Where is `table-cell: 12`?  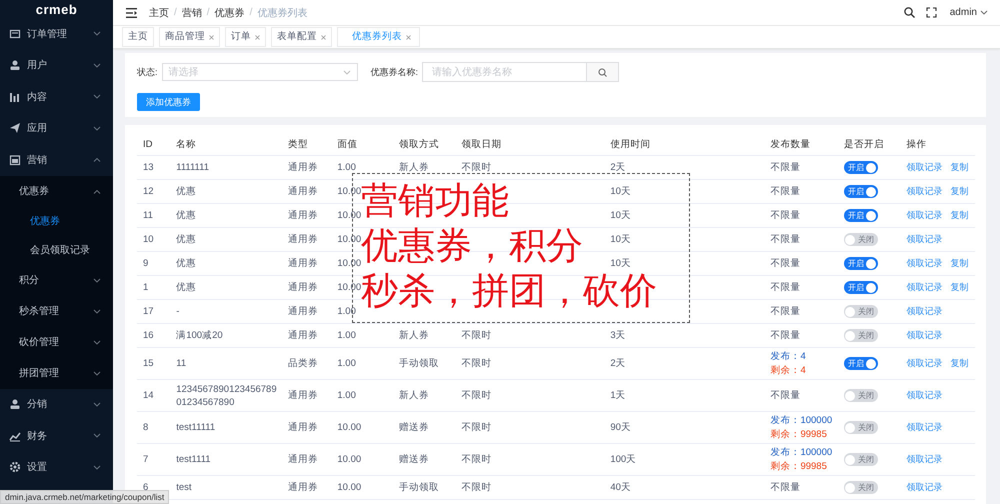 table-cell: 12 is located at coordinates (153, 192).